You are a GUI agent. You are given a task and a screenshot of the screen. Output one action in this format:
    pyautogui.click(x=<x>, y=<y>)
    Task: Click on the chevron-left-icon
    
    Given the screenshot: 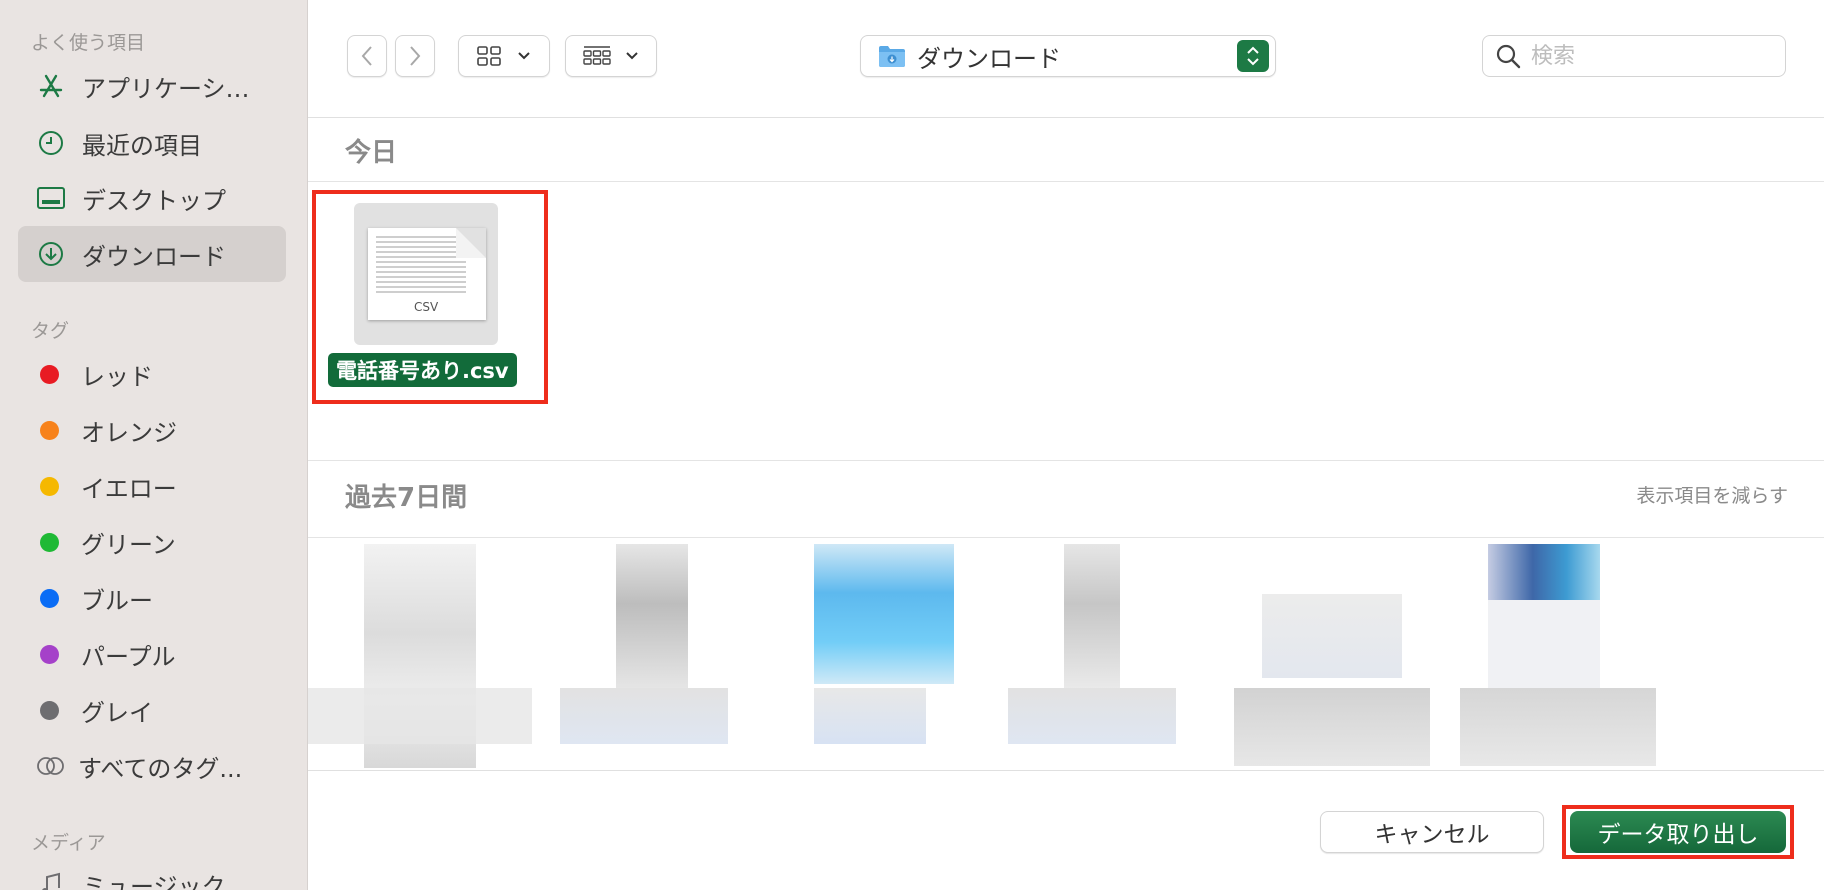 What is the action you would take?
    pyautogui.click(x=366, y=56)
    